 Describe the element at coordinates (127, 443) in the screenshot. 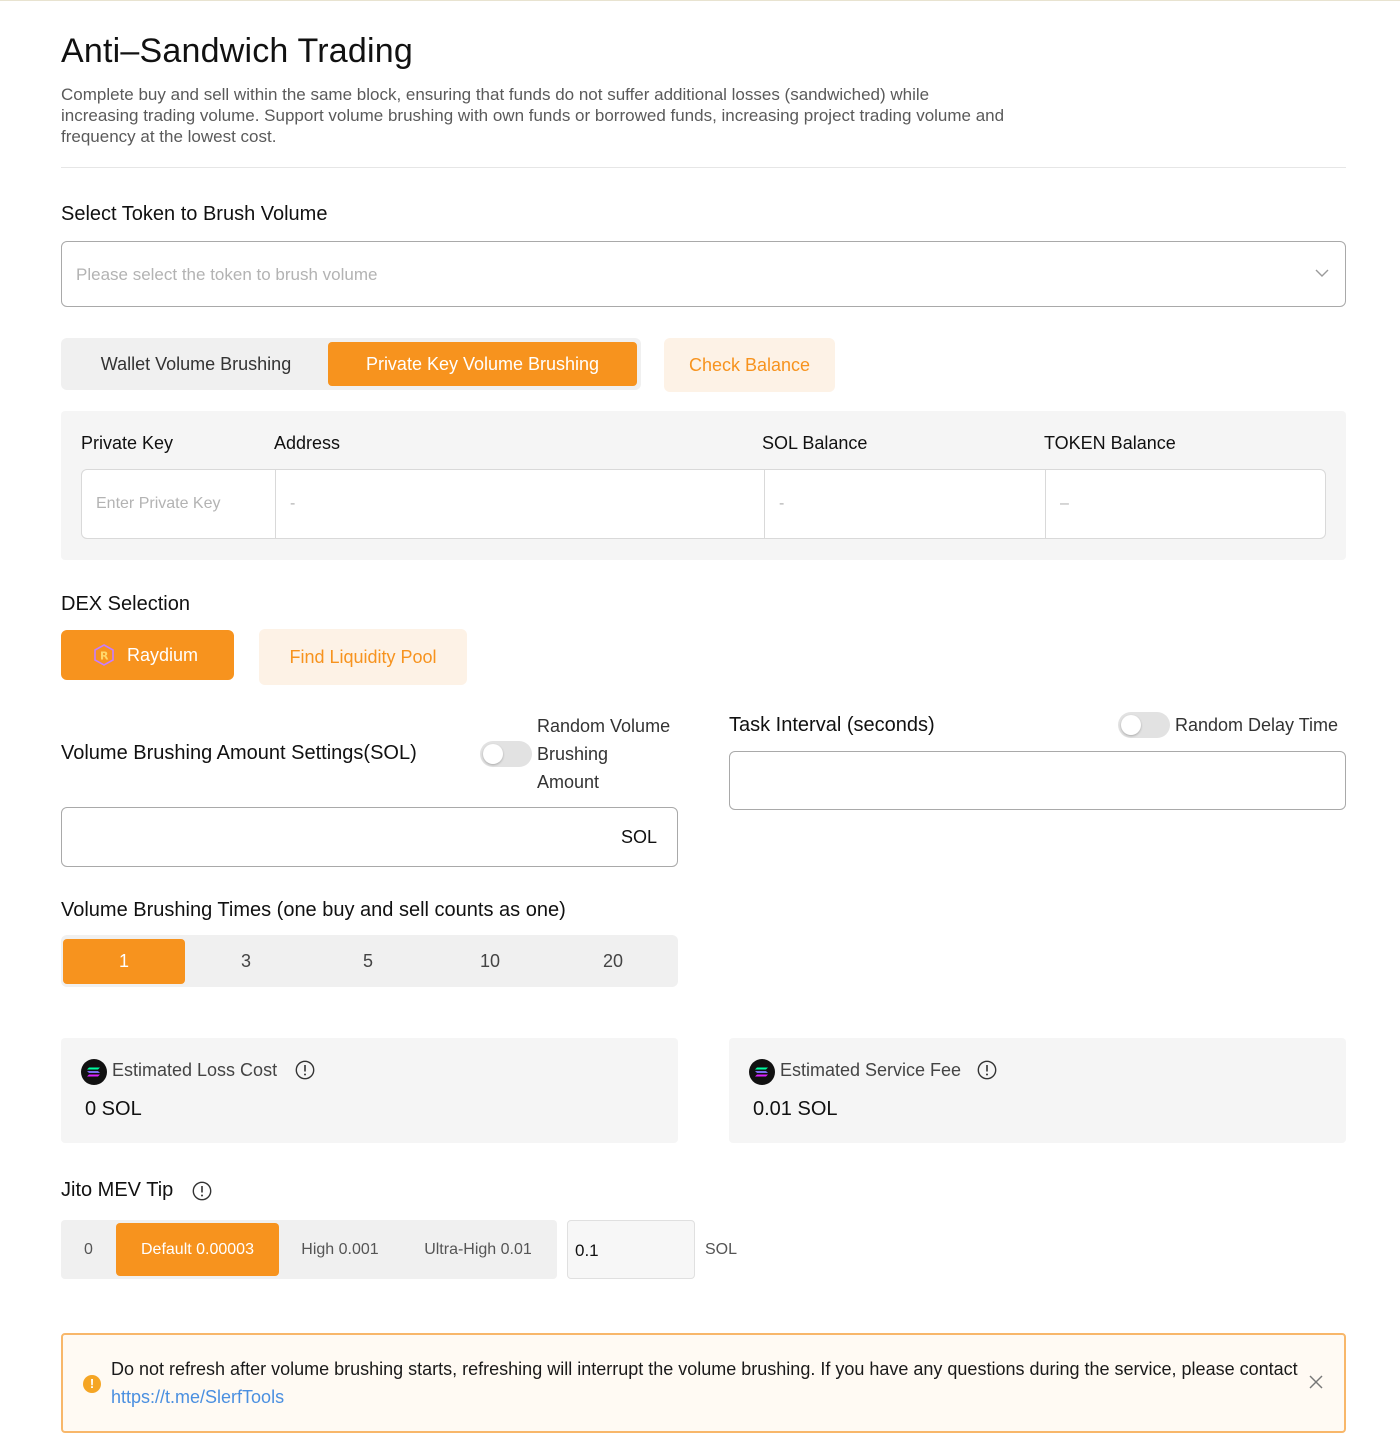

I see `header-private-key: Private Key` at that location.